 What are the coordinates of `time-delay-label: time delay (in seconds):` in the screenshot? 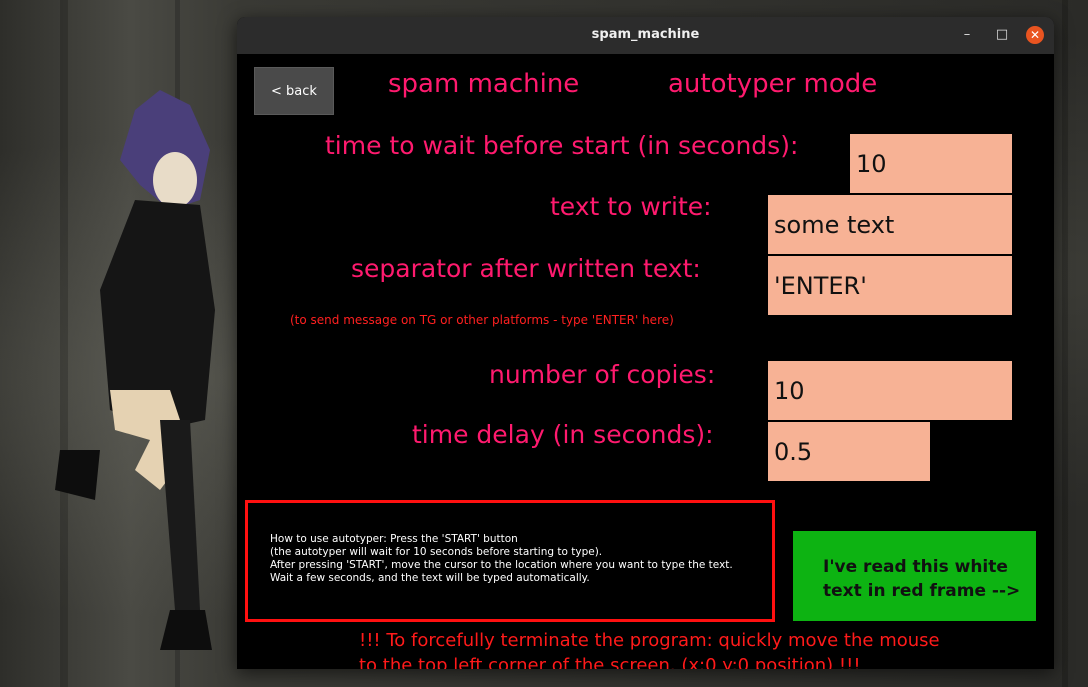 It's located at (563, 434).